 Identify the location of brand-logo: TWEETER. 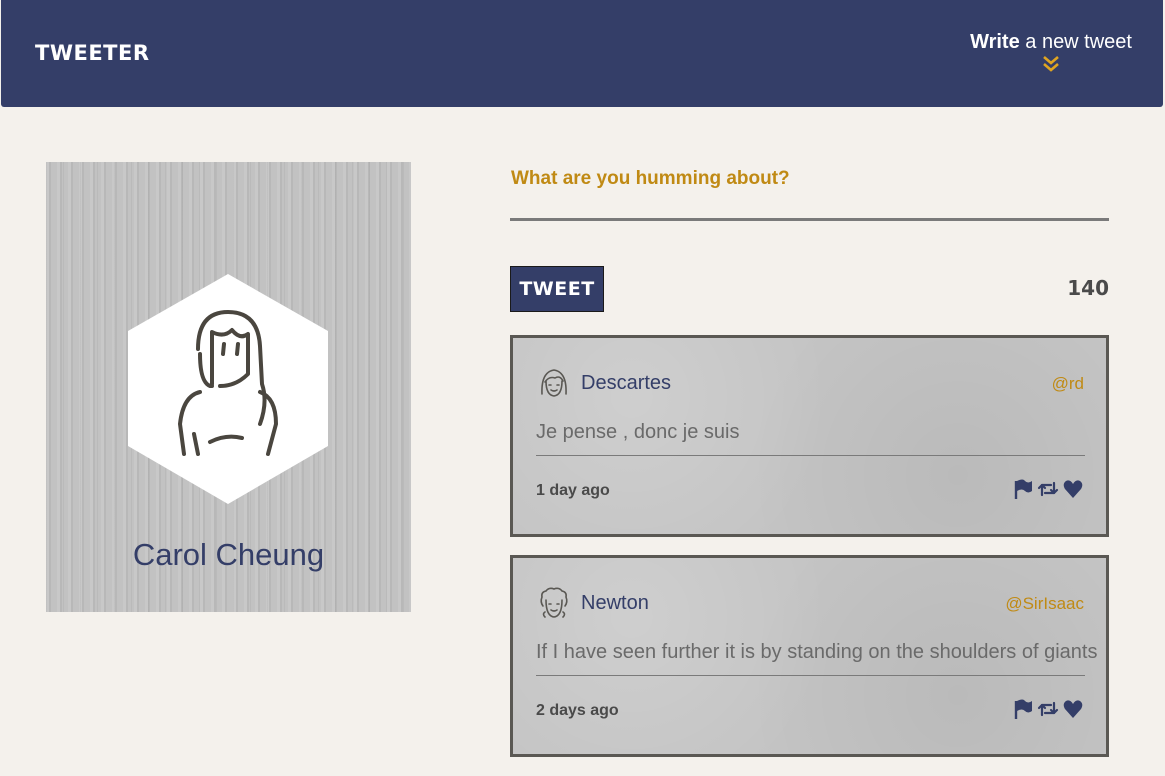
(92, 53).